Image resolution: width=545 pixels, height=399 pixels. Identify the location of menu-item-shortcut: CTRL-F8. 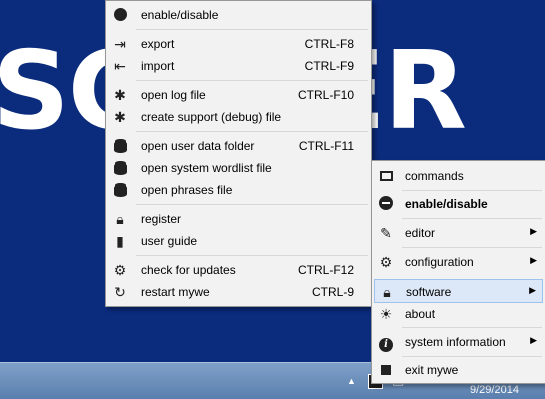
(329, 44).